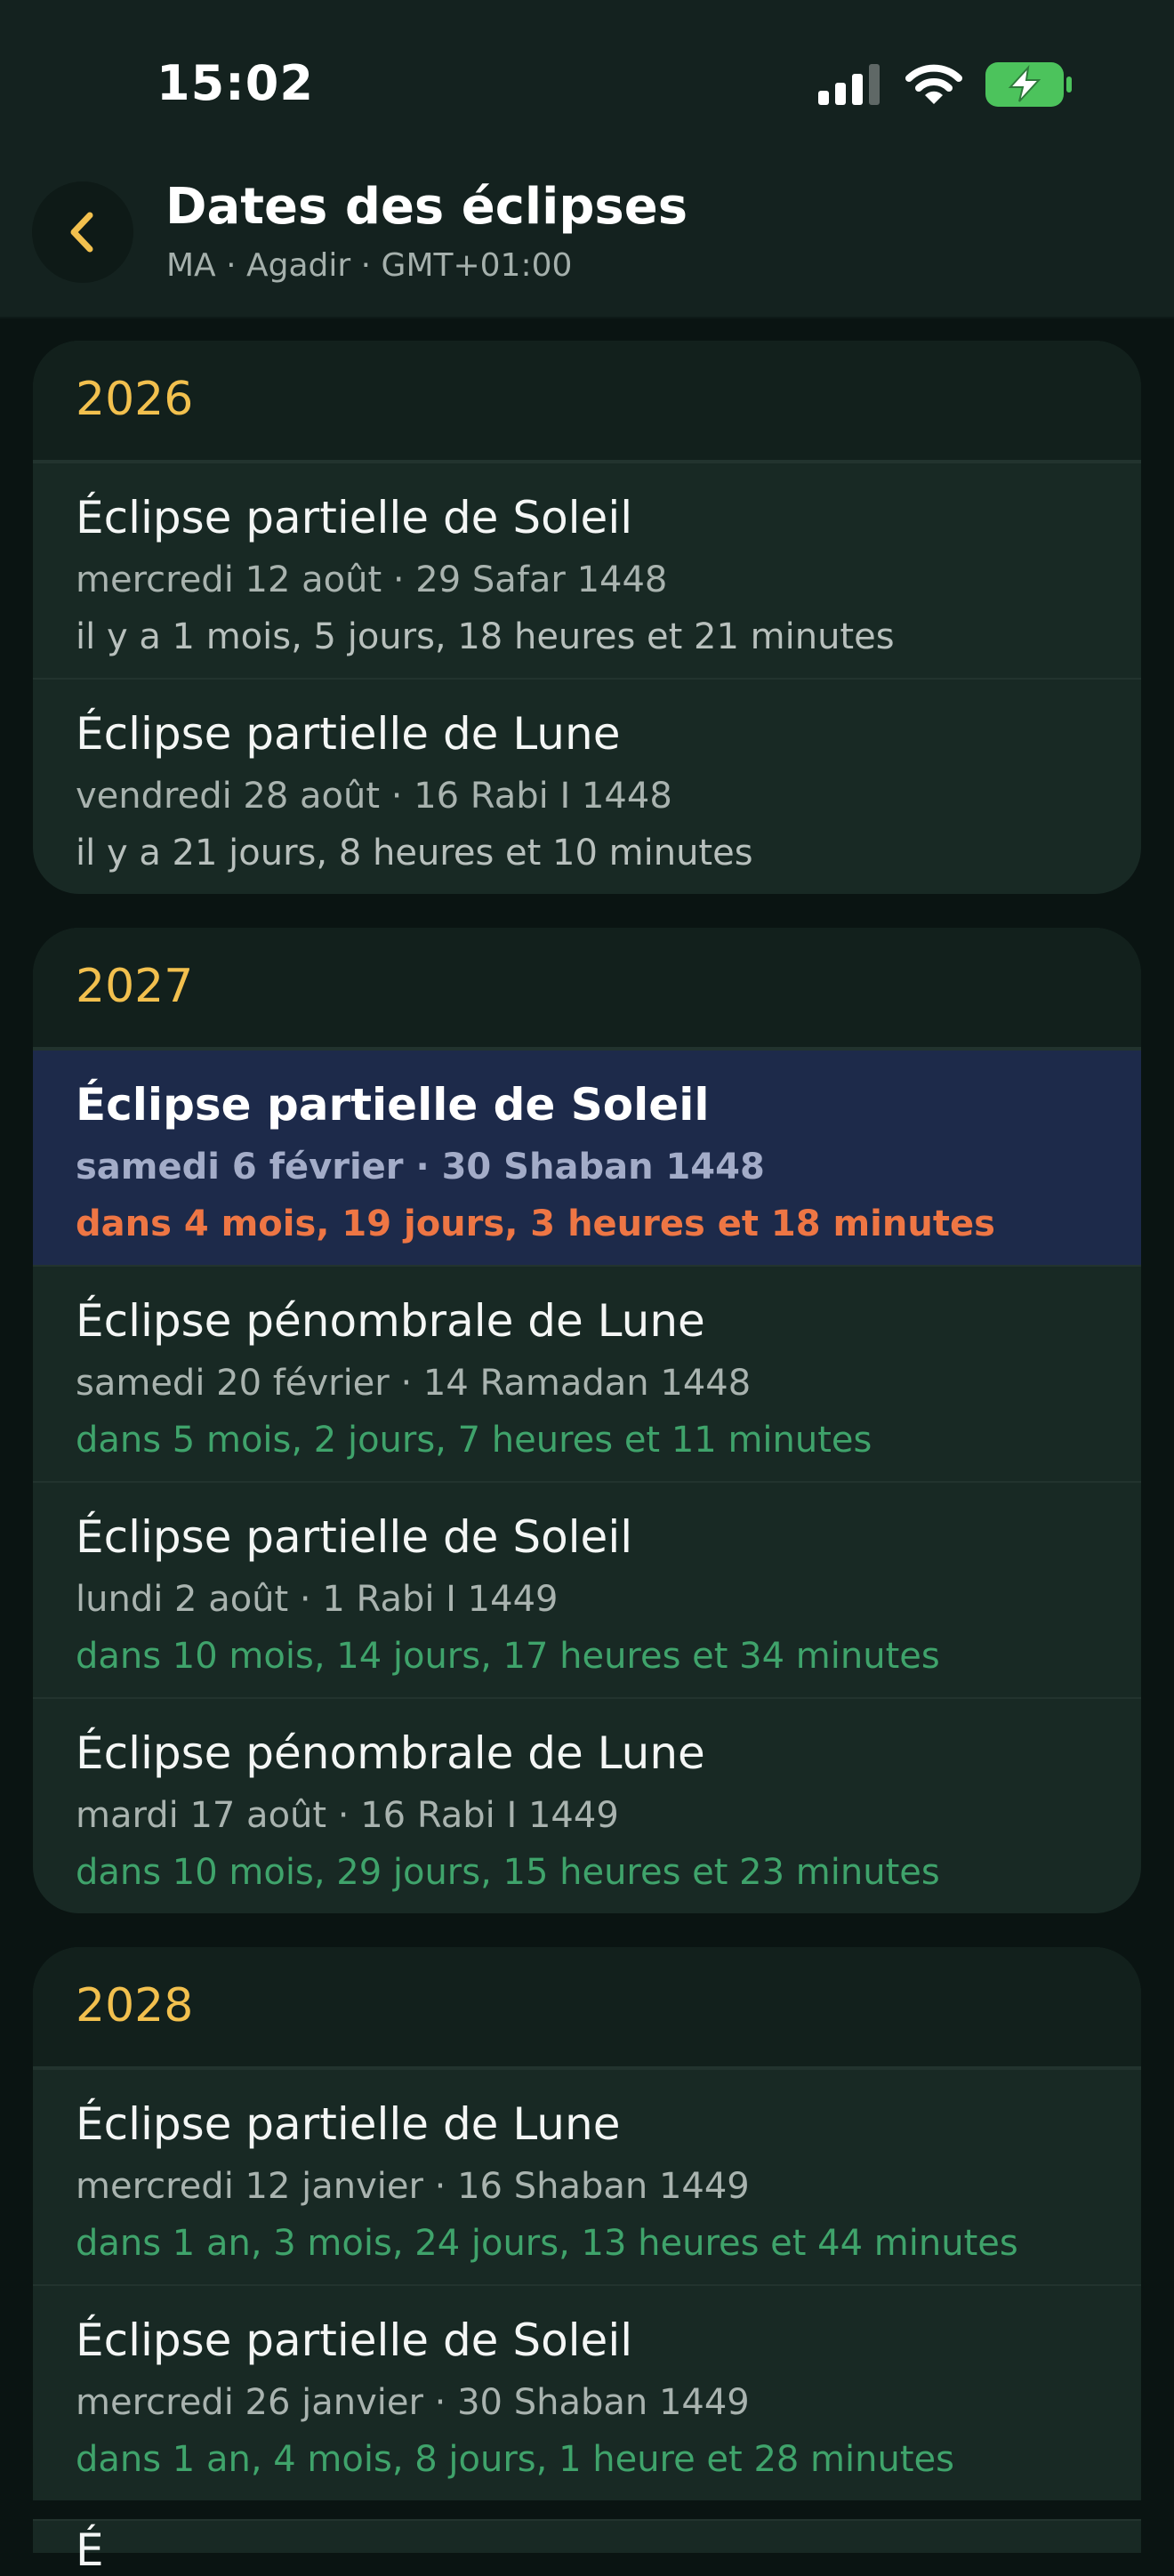 Image resolution: width=1174 pixels, height=2576 pixels. Describe the element at coordinates (426, 207) in the screenshot. I see `page-title: Dates des éclipses` at that location.